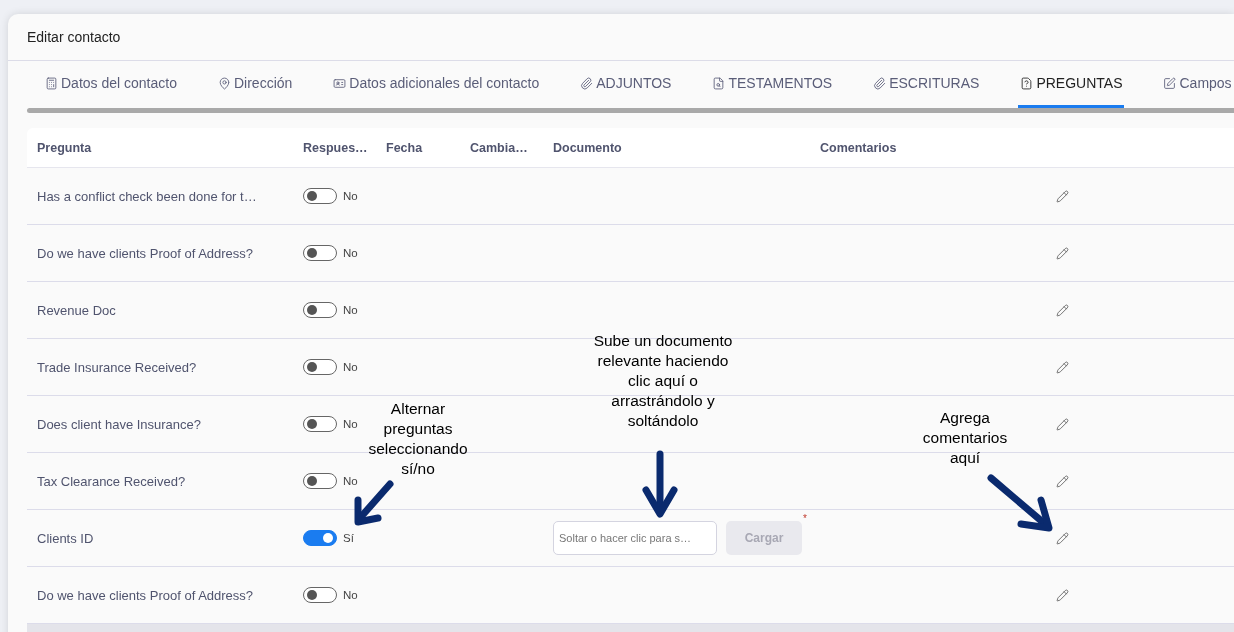  Describe the element at coordinates (348, 538) in the screenshot. I see `answer-label: Sí` at that location.